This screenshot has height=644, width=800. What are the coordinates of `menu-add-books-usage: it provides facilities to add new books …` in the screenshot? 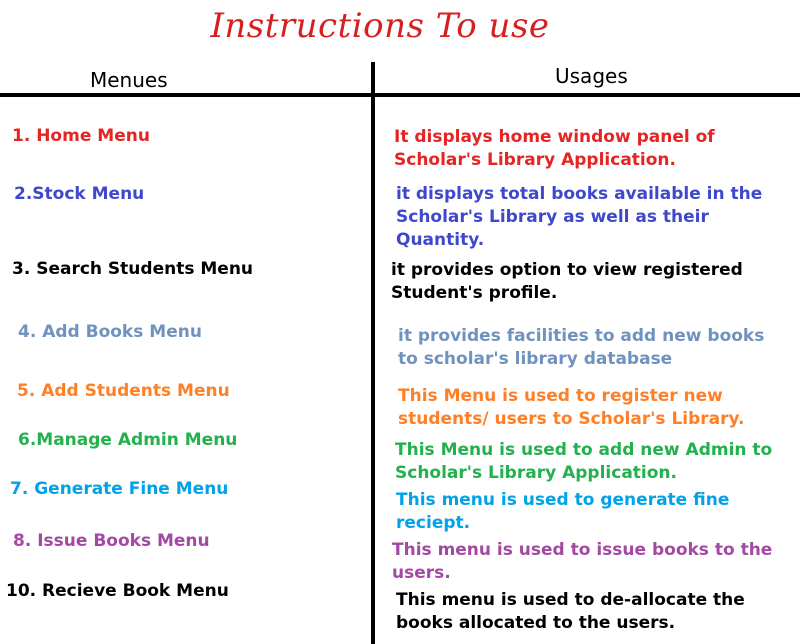 It's located at (581, 347).